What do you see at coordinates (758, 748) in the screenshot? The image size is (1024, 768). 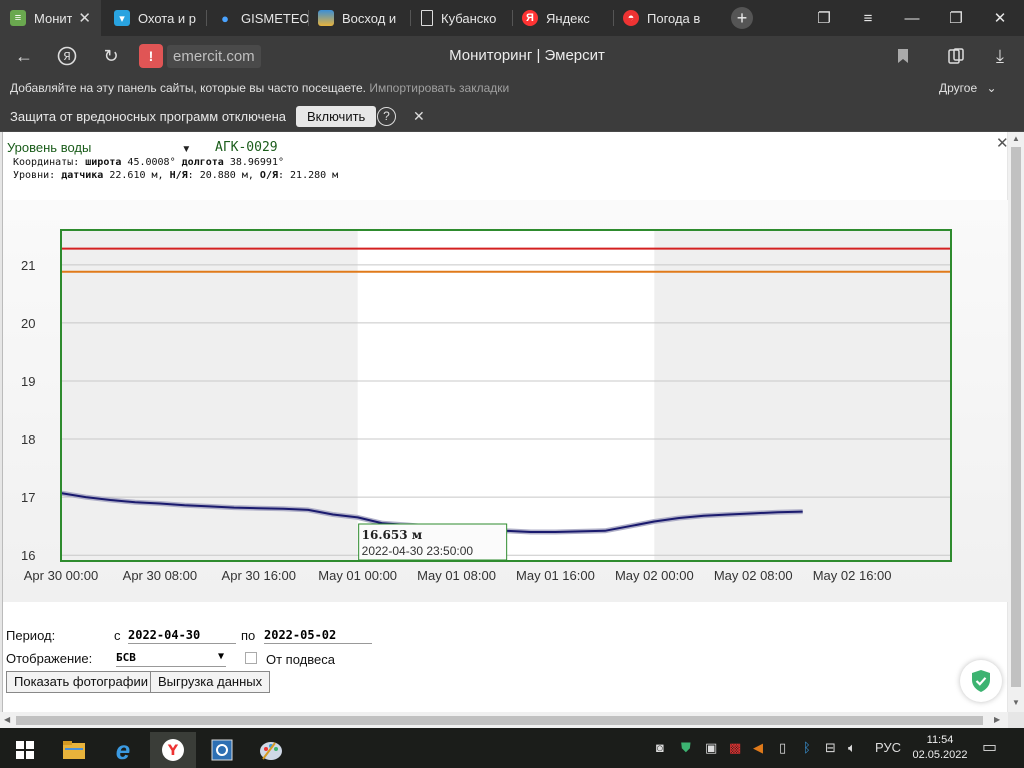 I see `tray-speaker-app-icon: ◀` at bounding box center [758, 748].